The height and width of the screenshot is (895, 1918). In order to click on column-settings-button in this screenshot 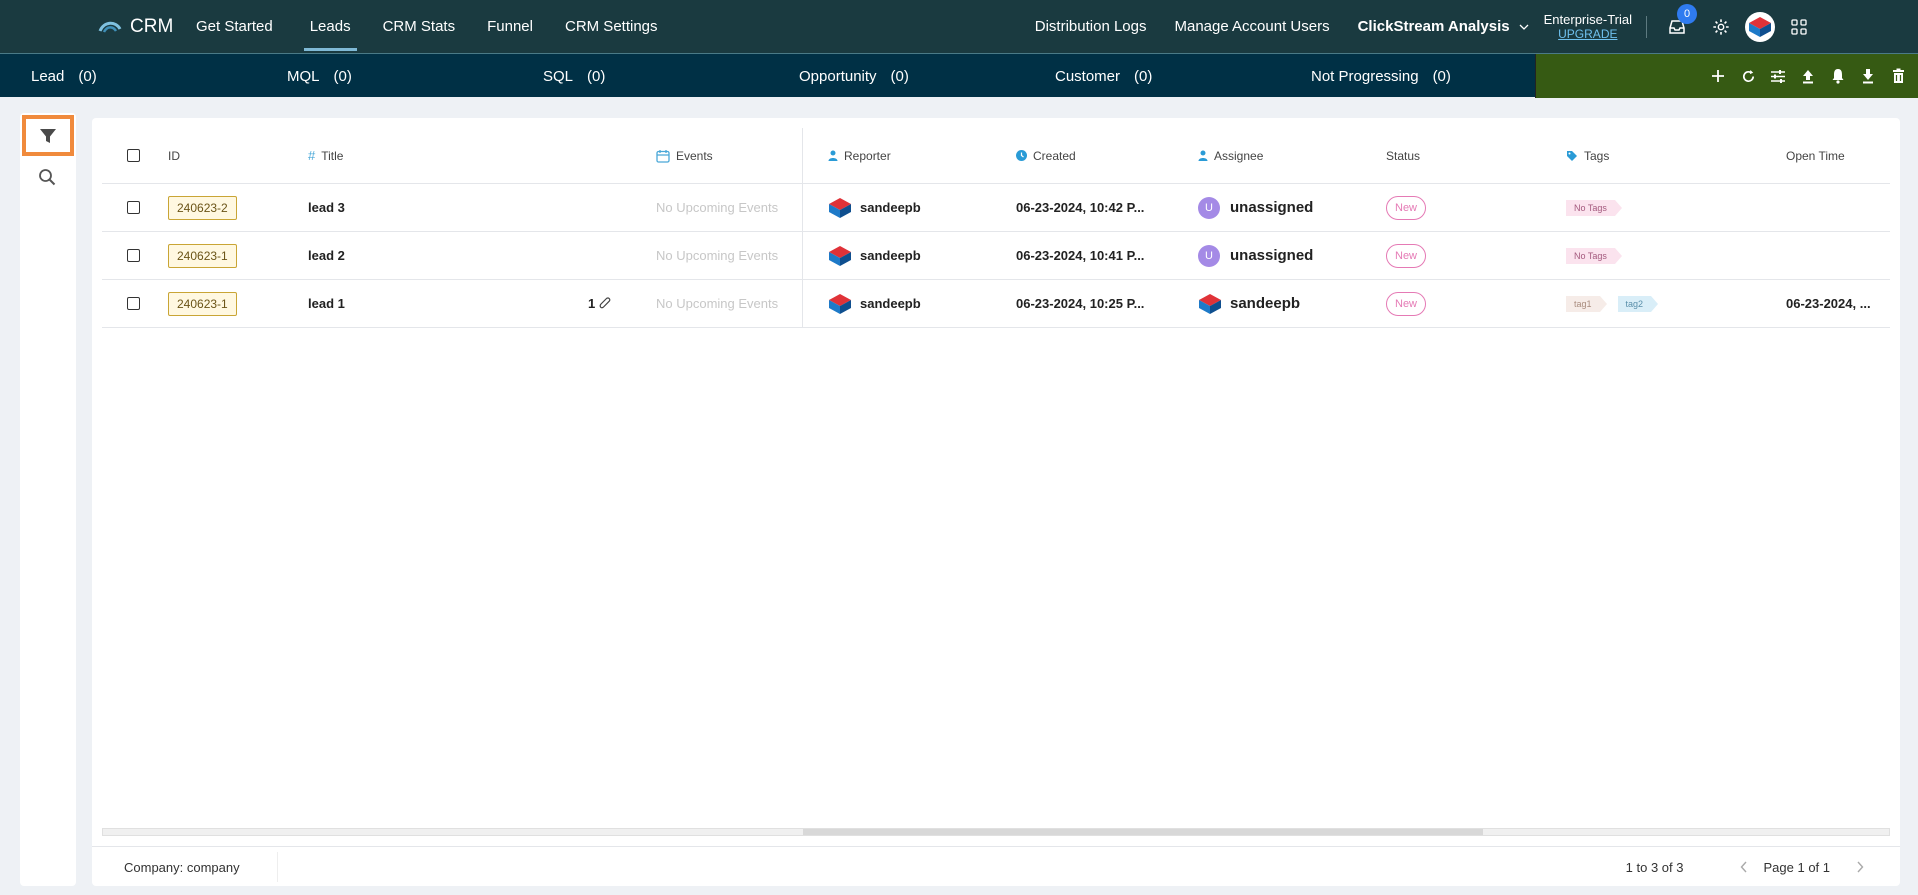, I will do `click(1778, 76)`.